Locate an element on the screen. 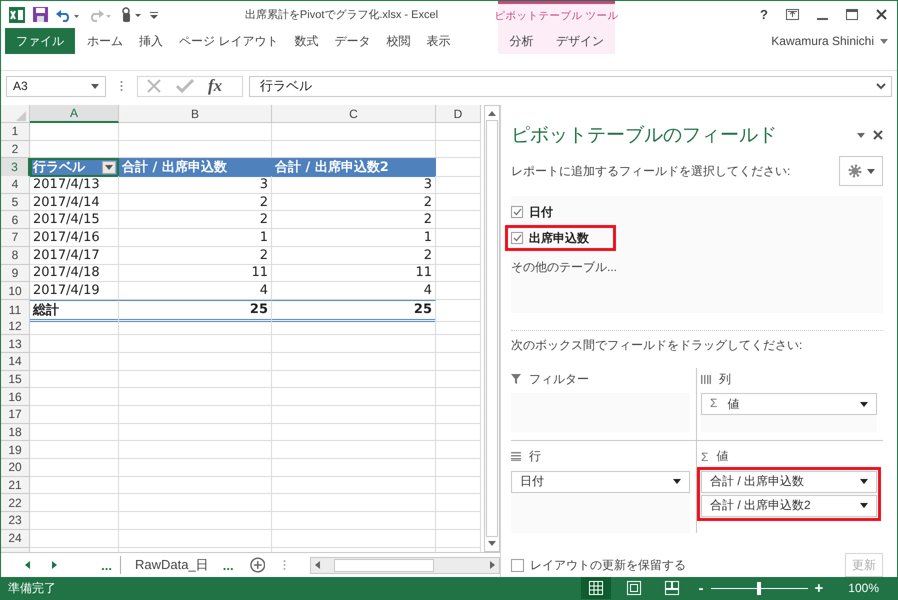 The image size is (898, 600). add-sheet-icon is located at coordinates (258, 565).